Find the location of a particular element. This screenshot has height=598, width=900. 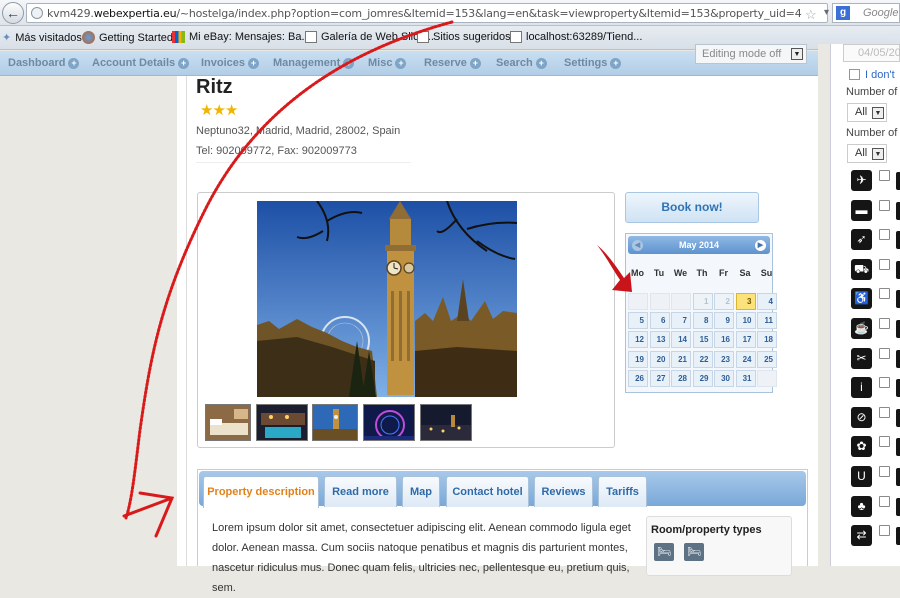

calendar-day: 1 is located at coordinates (702, 301).